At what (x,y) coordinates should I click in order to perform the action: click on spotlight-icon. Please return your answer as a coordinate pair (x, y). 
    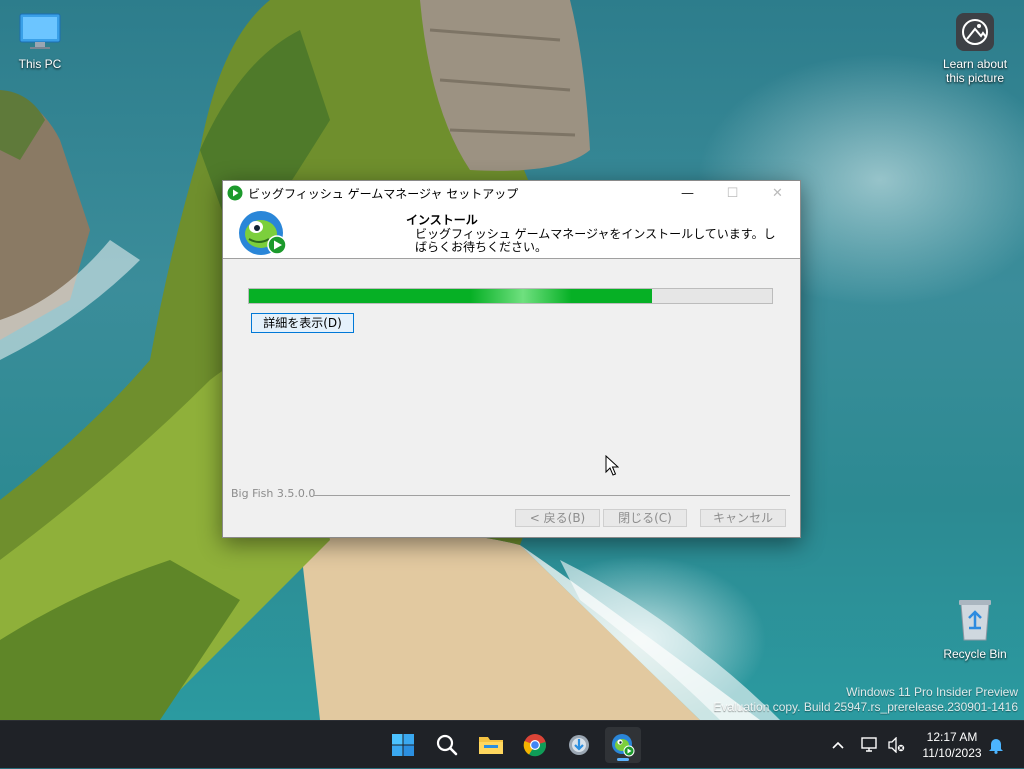
    Looking at the image, I should click on (975, 32).